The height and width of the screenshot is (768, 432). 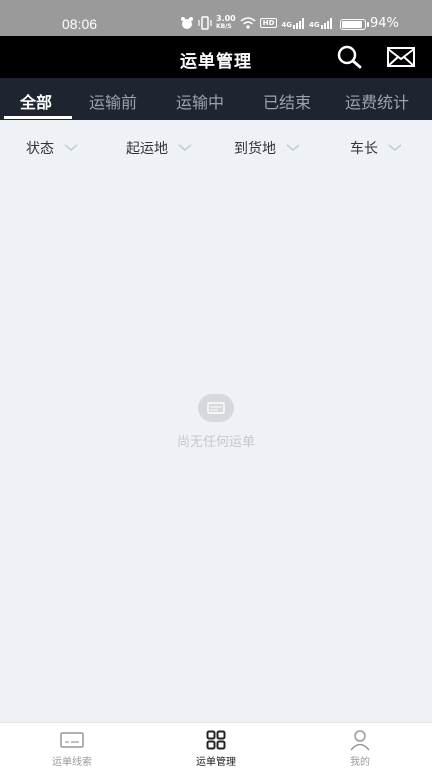 I want to click on status-bar: 08:06 3.00 KB/S HD 4G 4G 94%, so click(x=216, y=18).